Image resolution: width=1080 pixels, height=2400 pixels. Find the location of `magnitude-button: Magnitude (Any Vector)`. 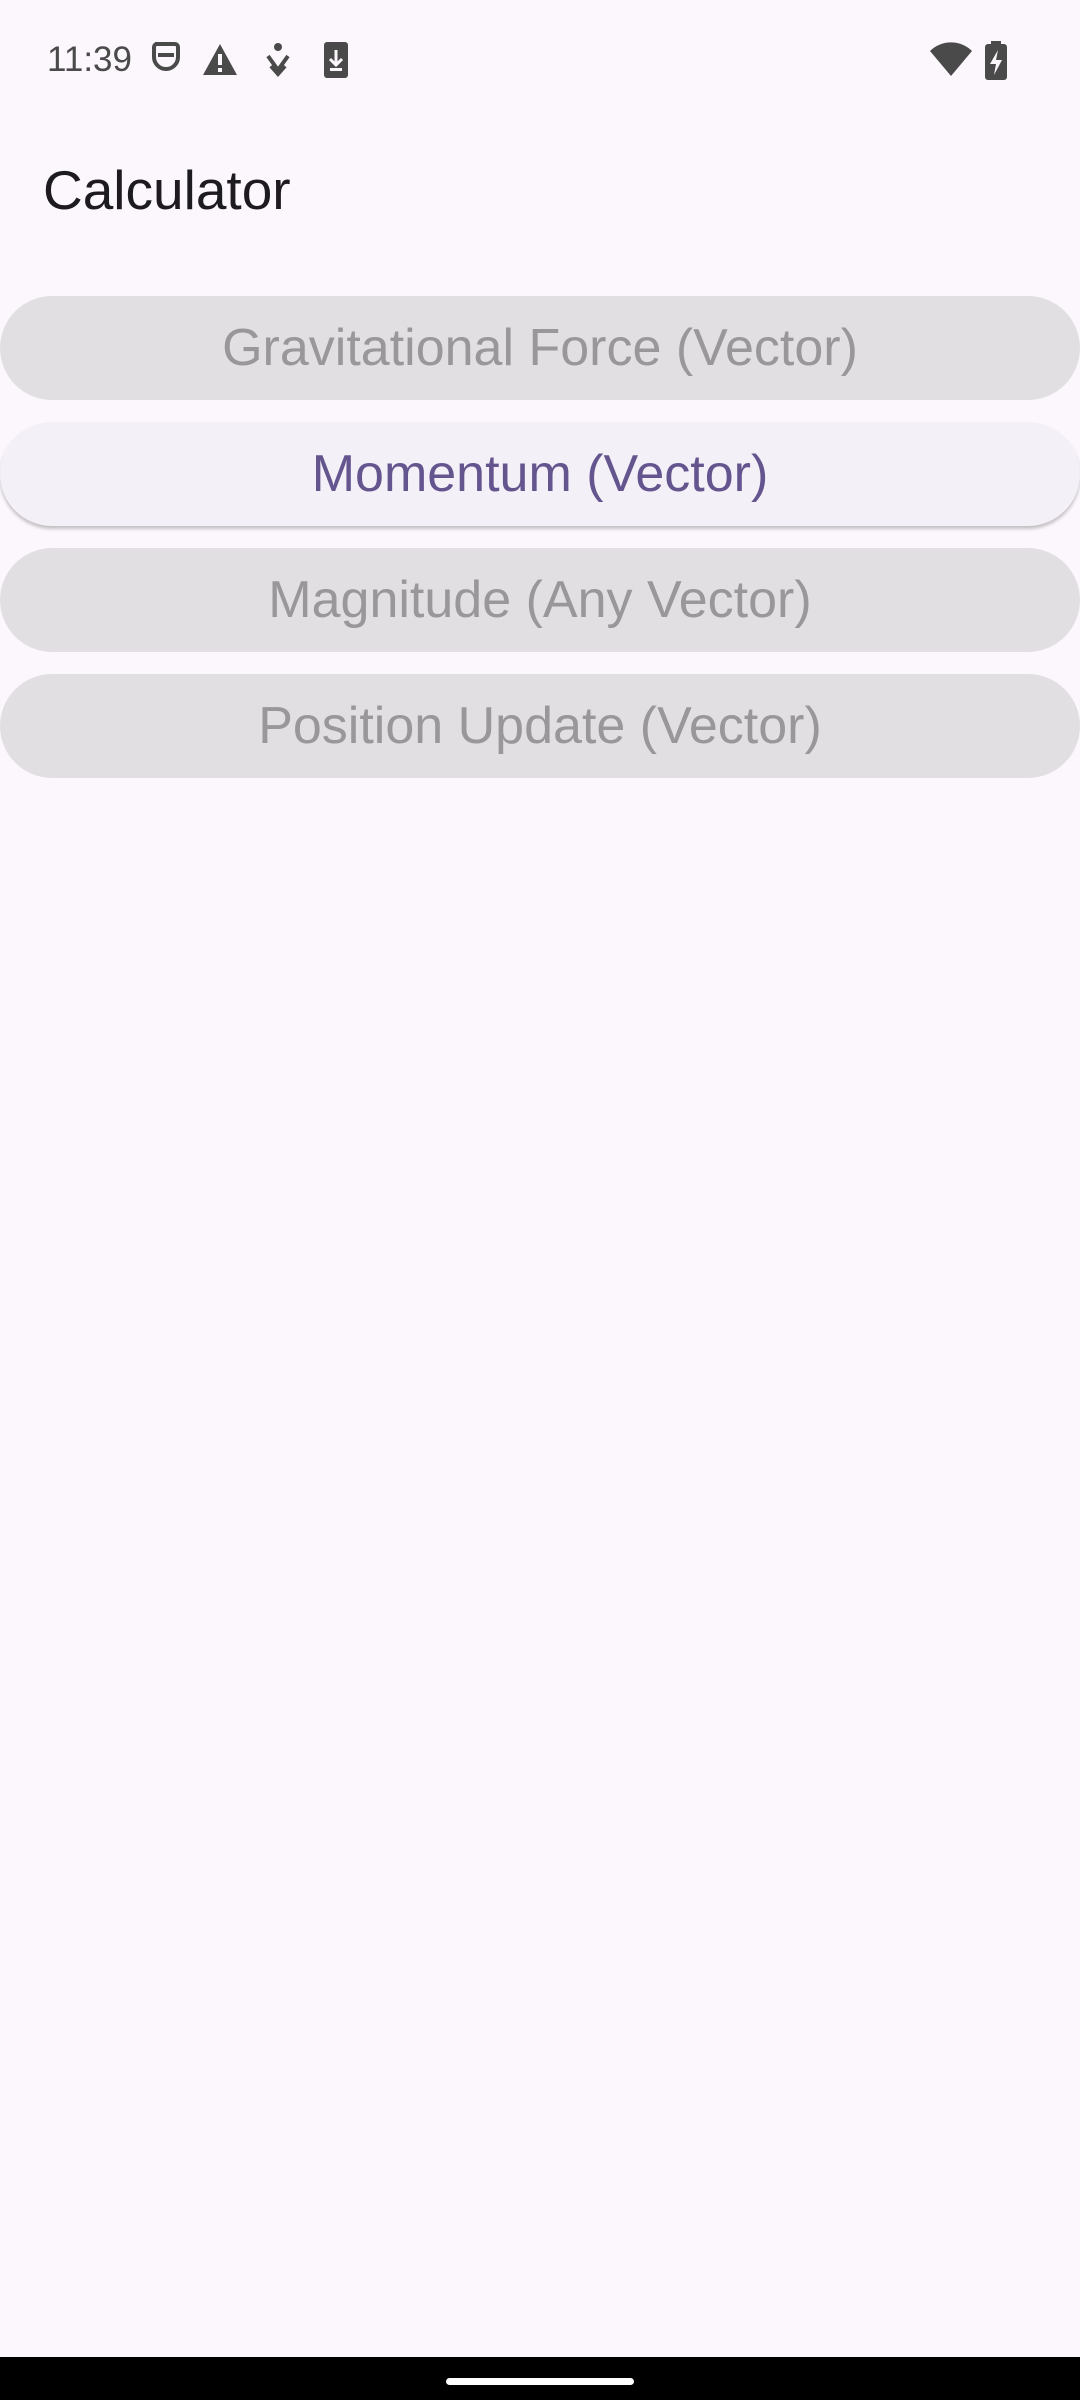

magnitude-button: Magnitude (Any Vector) is located at coordinates (540, 600).